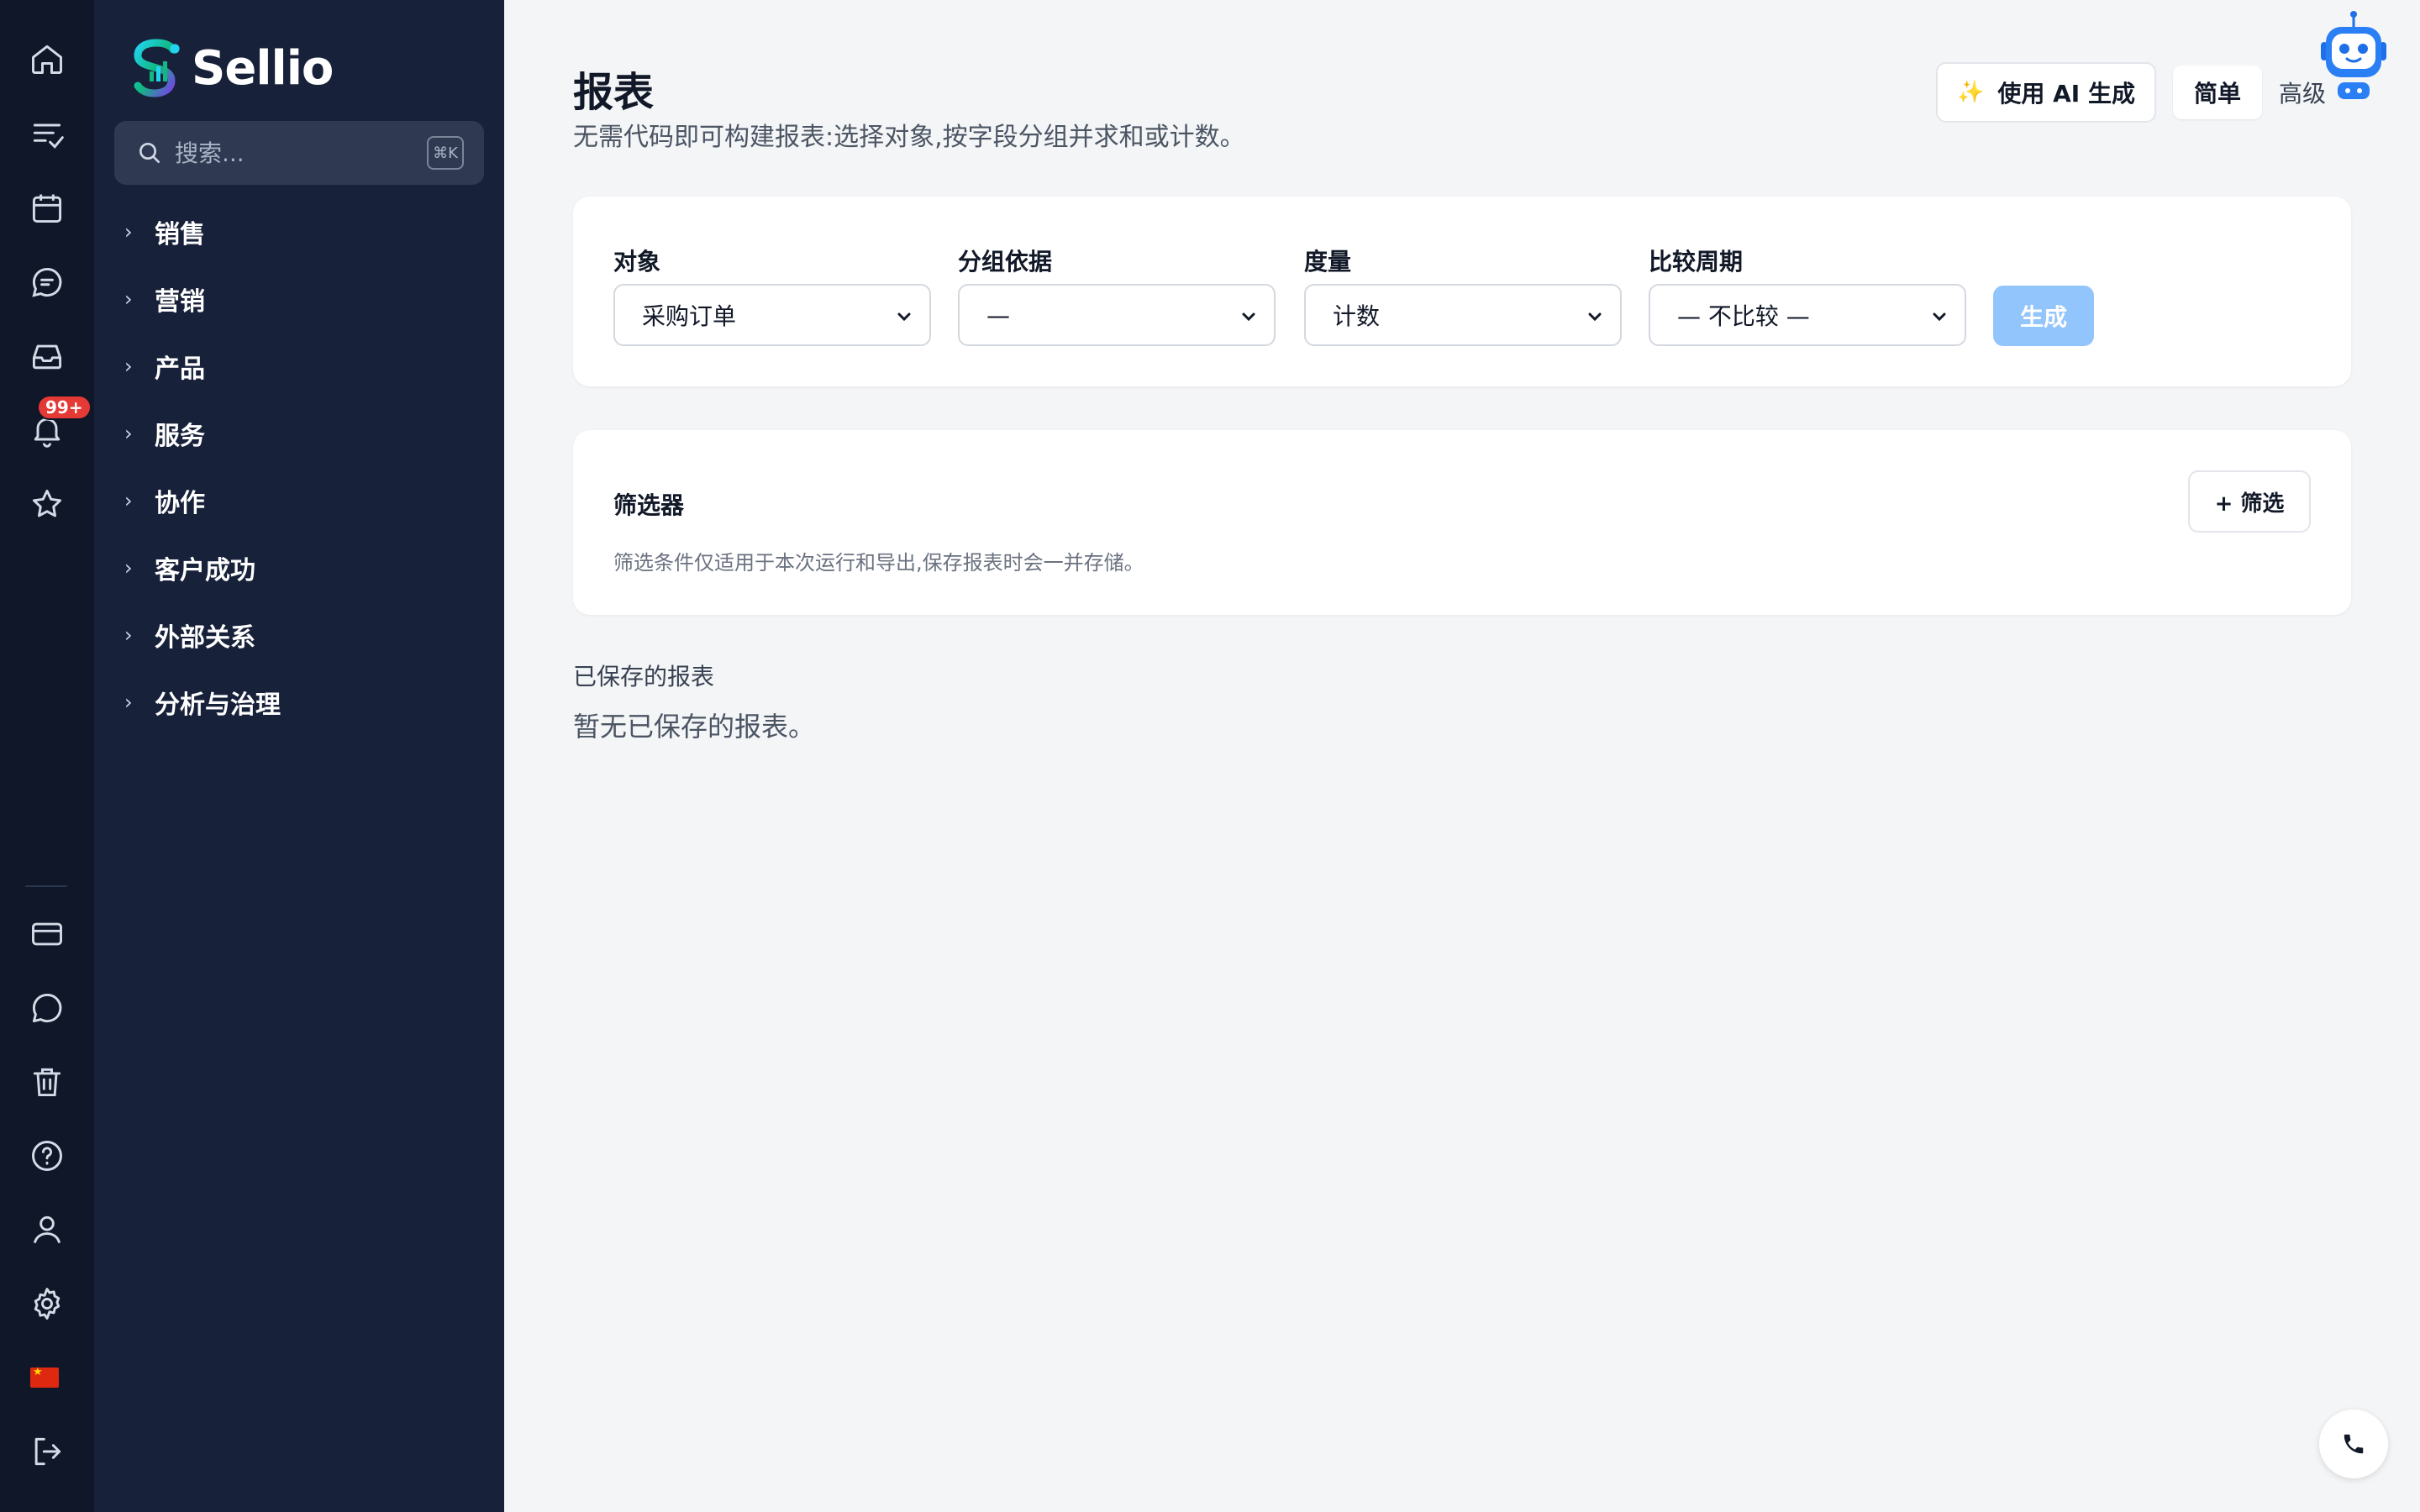 This screenshot has width=2420, height=1512. I want to click on group-by-select-value: —, so click(998, 315).